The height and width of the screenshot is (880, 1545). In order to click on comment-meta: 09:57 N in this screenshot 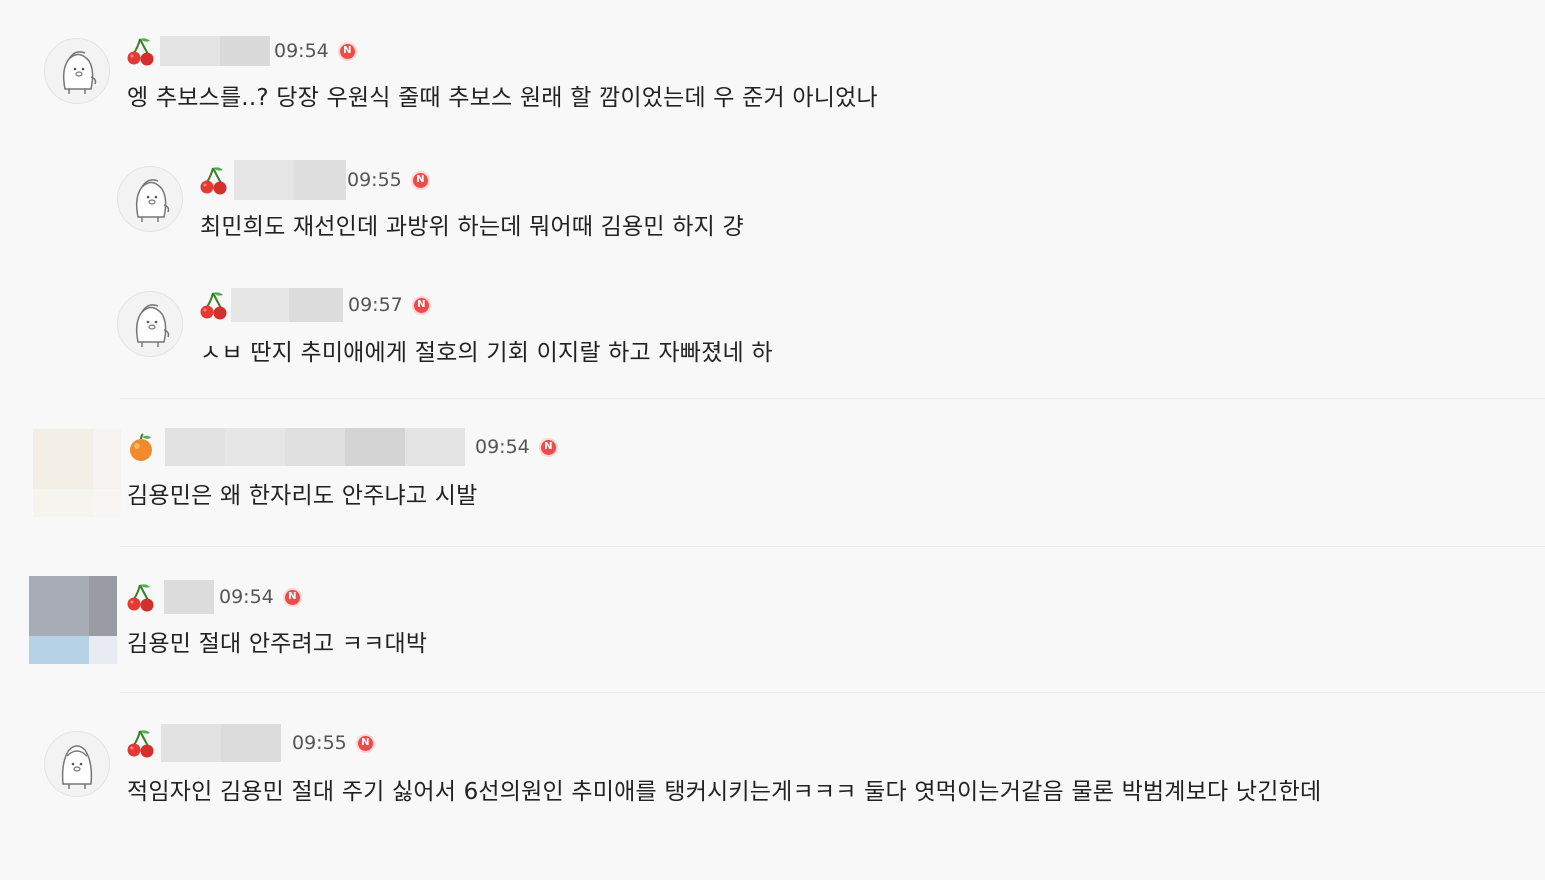, I will do `click(315, 305)`.